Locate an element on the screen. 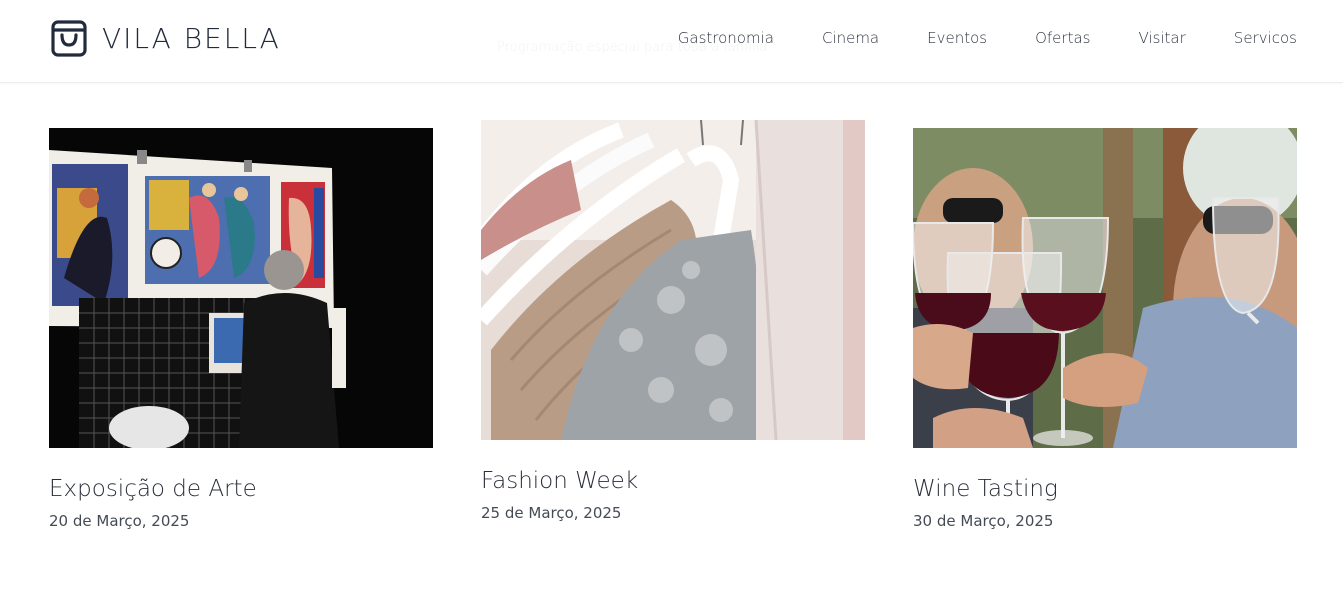  event-title: Wine Tasting is located at coordinates (1105, 489).